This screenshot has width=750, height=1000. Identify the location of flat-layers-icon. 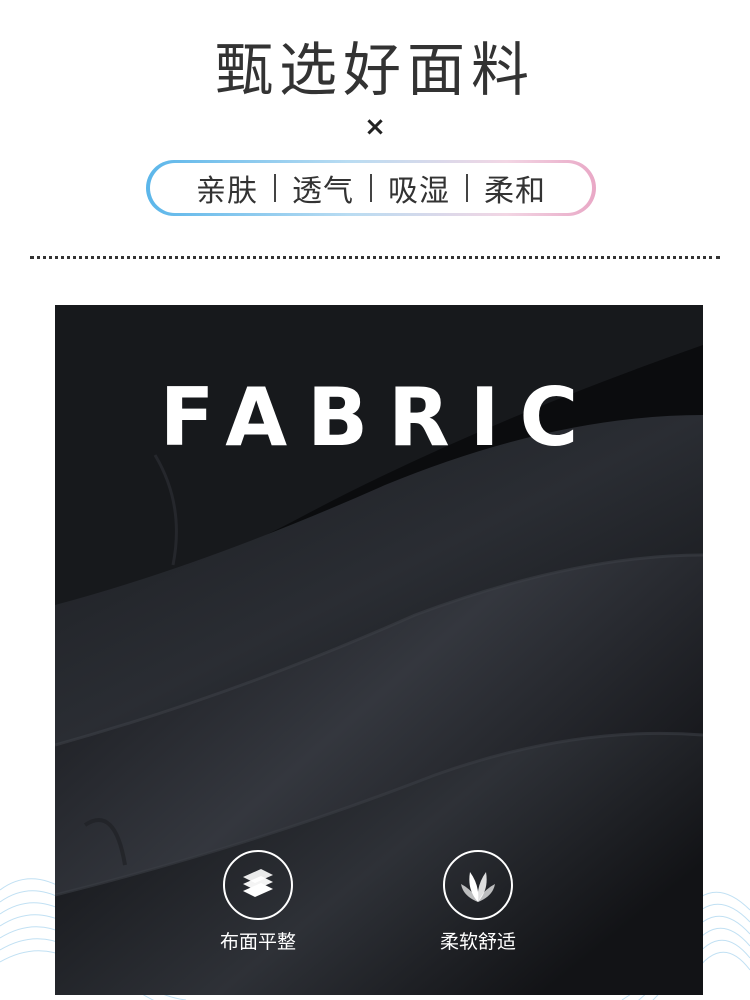
(258, 883).